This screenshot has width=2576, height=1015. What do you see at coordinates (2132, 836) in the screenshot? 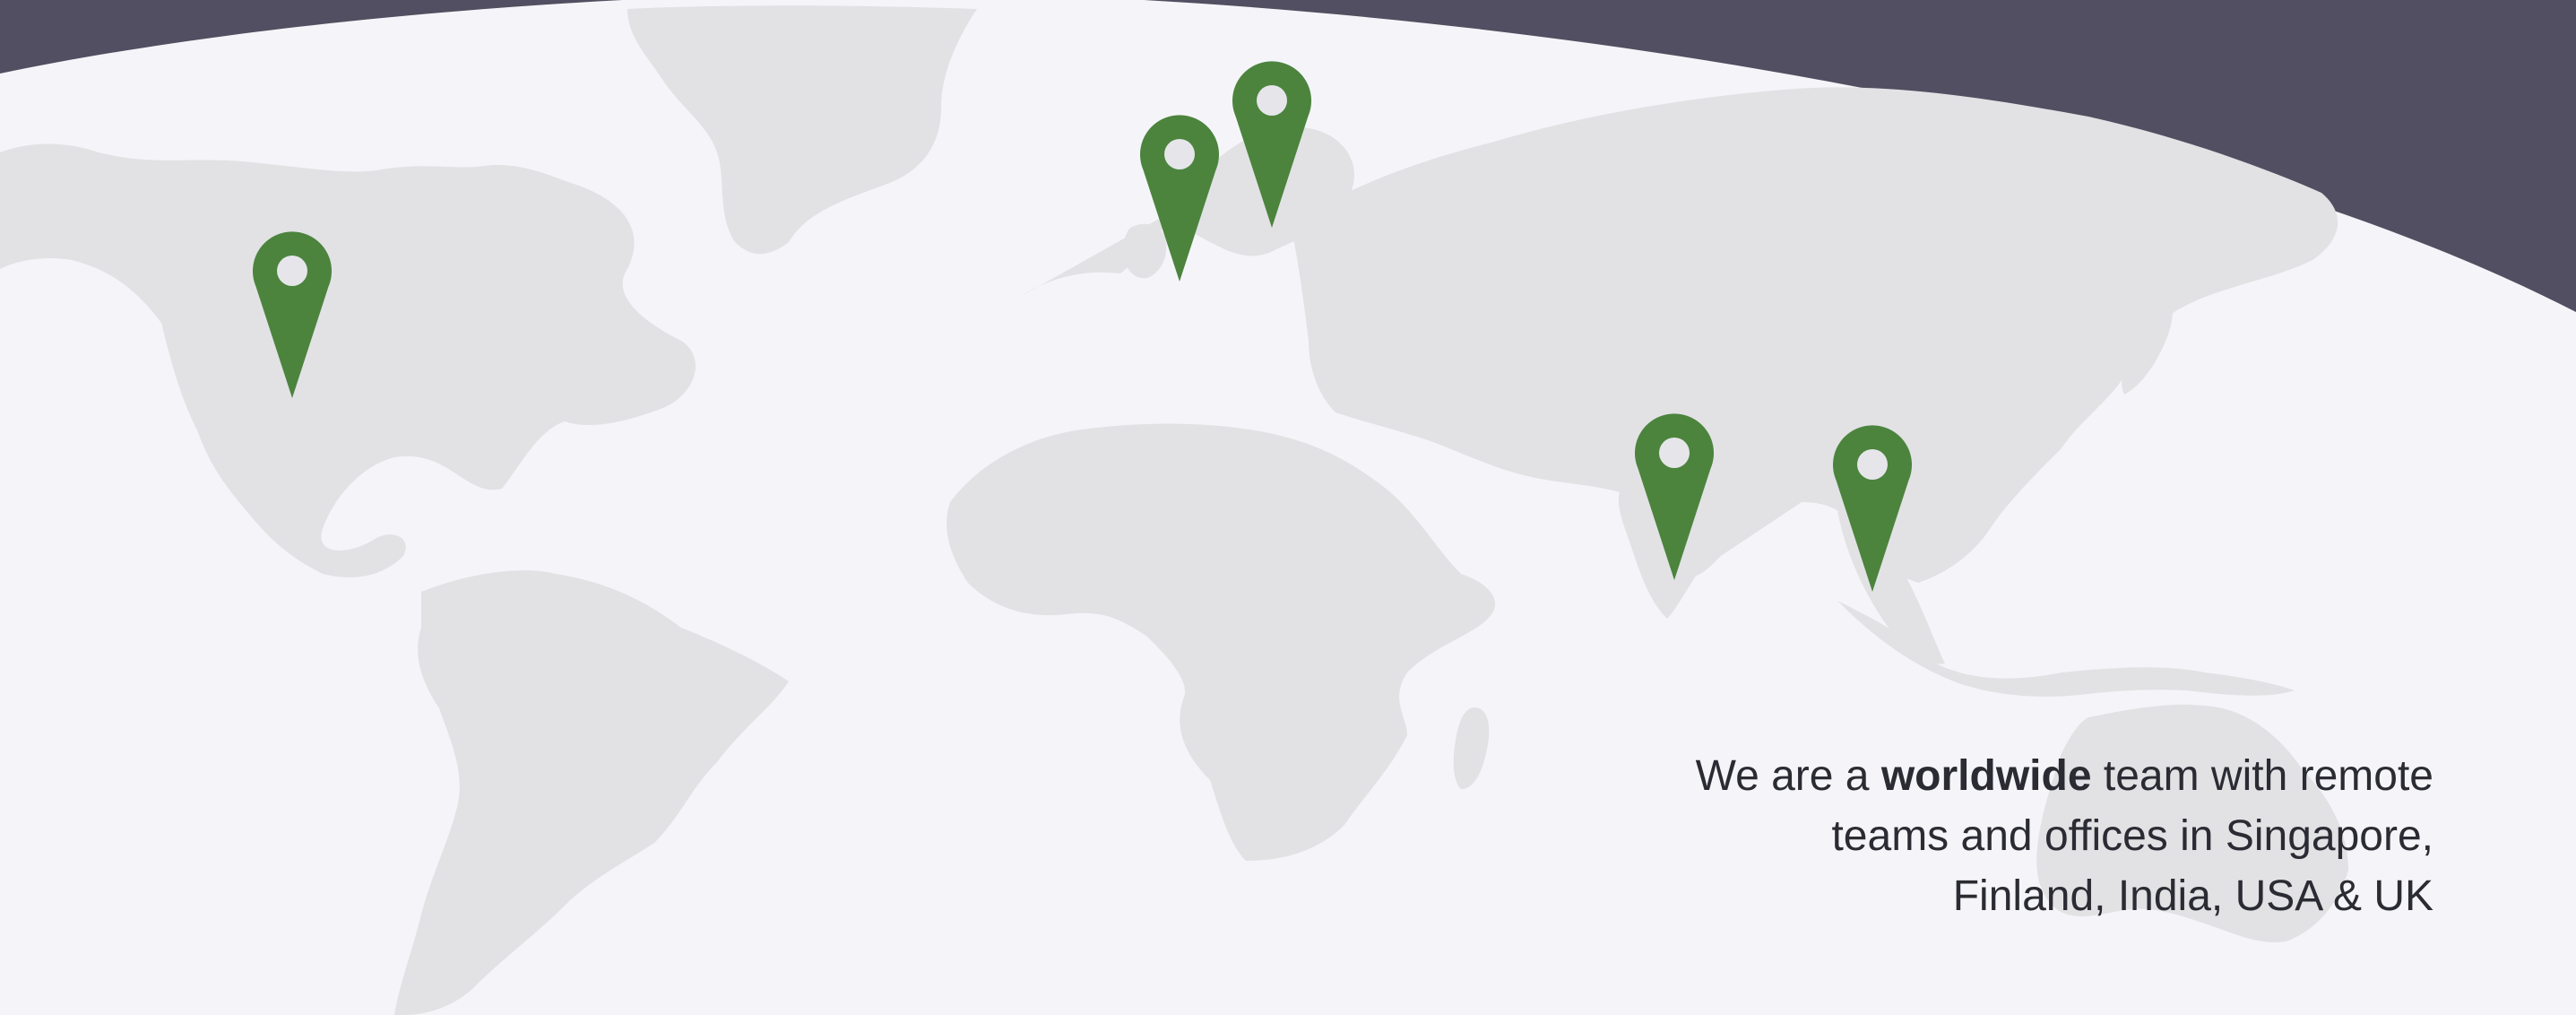
I see `caption-line2: teams and offices in Singapore,` at bounding box center [2132, 836].